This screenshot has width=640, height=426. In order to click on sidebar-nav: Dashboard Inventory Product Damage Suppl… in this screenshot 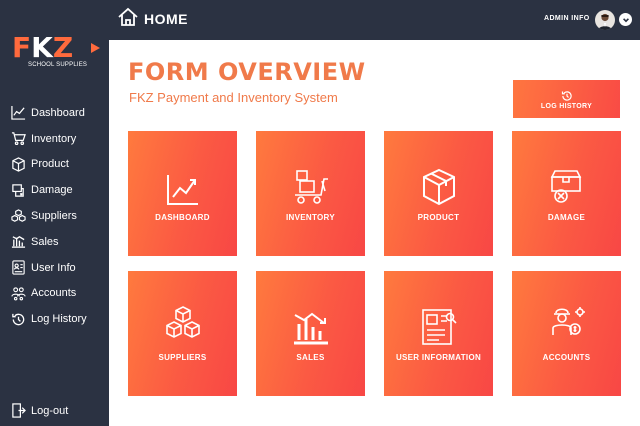, I will do `click(54, 216)`.